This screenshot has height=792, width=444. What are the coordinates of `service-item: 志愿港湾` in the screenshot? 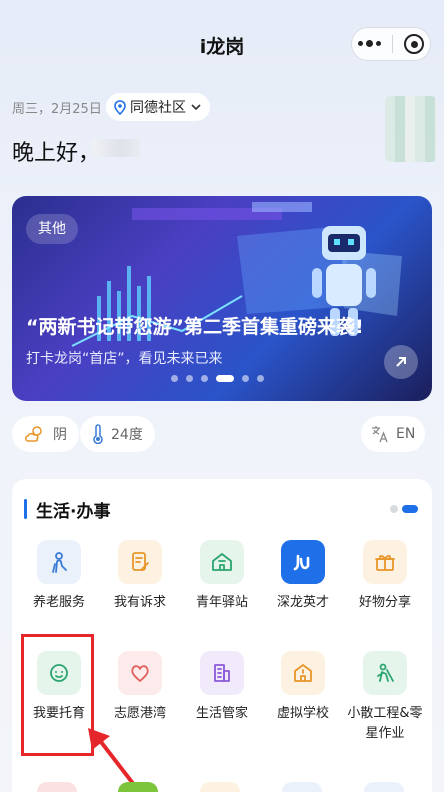 It's located at (140, 687).